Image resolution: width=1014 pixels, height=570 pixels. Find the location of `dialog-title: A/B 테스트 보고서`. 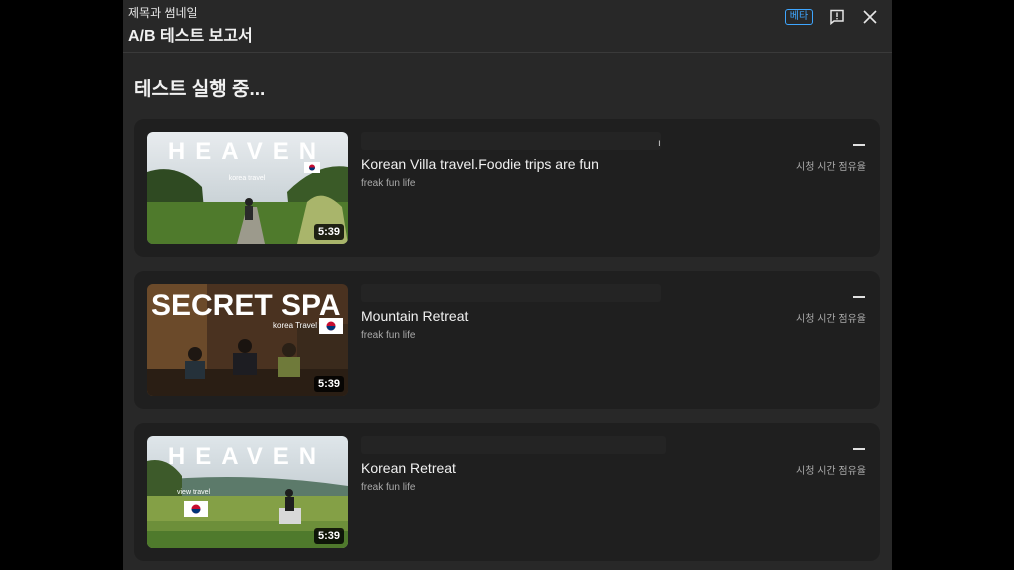

dialog-title: A/B 테스트 보고서 is located at coordinates (190, 36).